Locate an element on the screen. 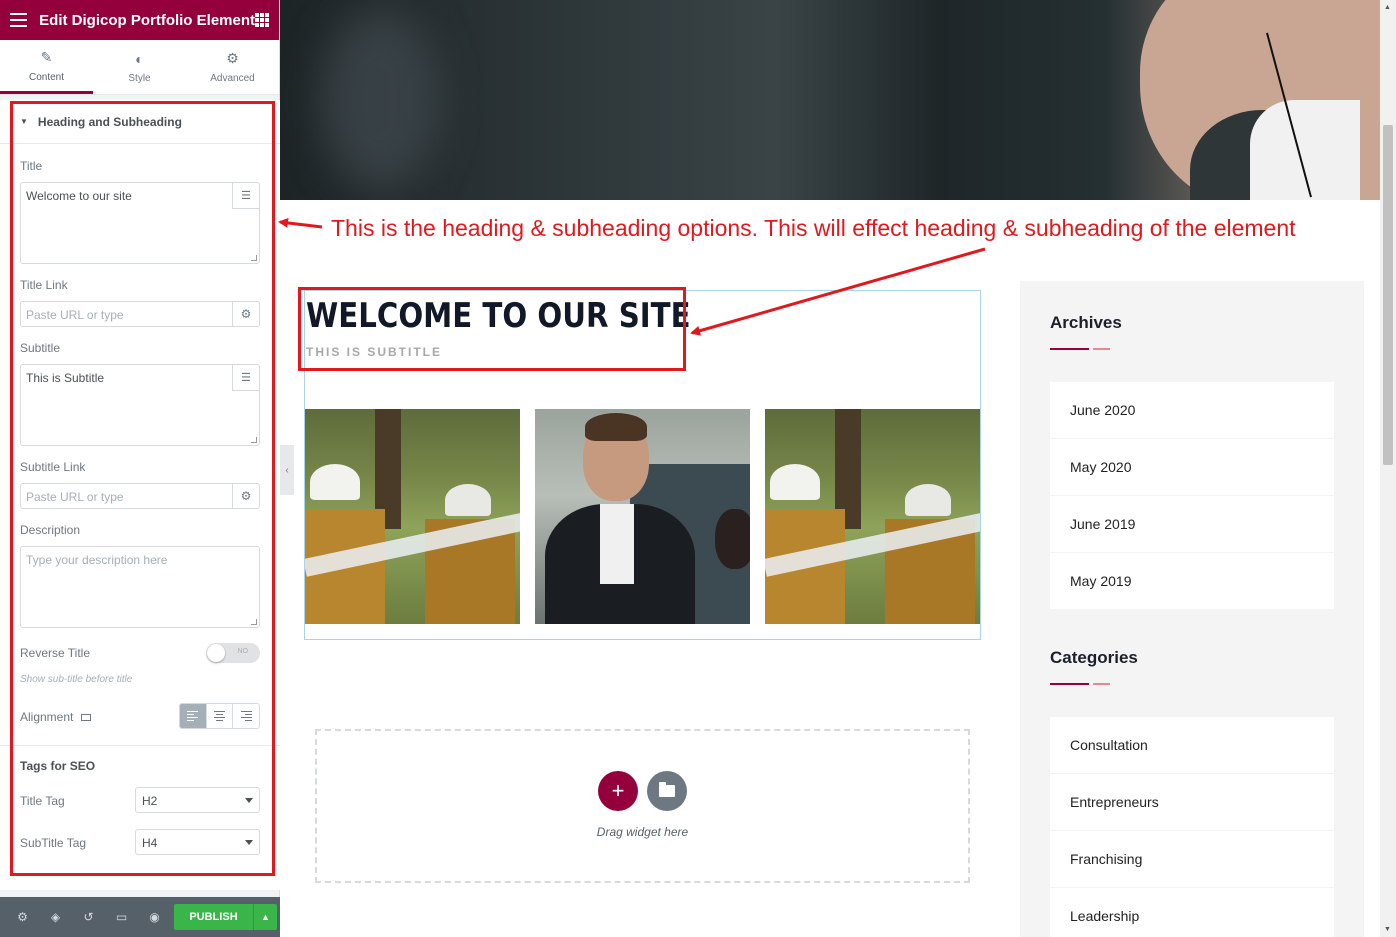 Image resolution: width=1396 pixels, height=937 pixels. history-icon: ↺ is located at coordinates (88, 917).